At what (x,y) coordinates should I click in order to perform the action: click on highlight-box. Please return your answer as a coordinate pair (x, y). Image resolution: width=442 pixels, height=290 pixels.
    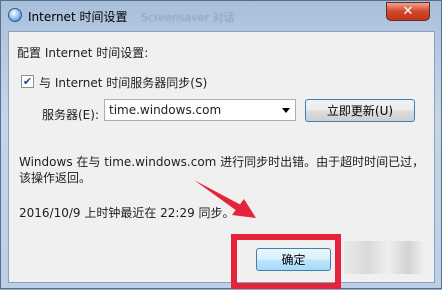
    Looking at the image, I should click on (286, 261).